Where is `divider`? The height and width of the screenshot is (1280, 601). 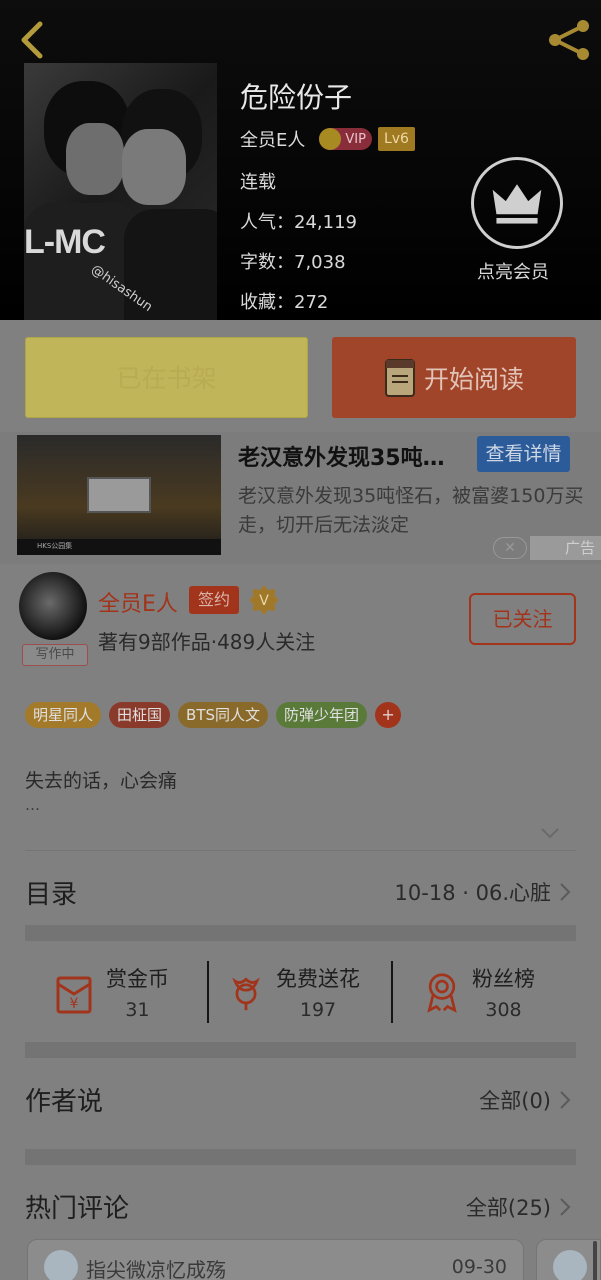 divider is located at coordinates (300, 850).